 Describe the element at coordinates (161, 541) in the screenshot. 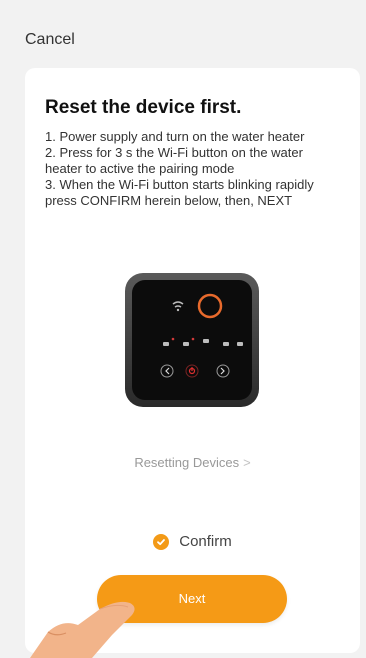

I see `checkmark-icon` at that location.